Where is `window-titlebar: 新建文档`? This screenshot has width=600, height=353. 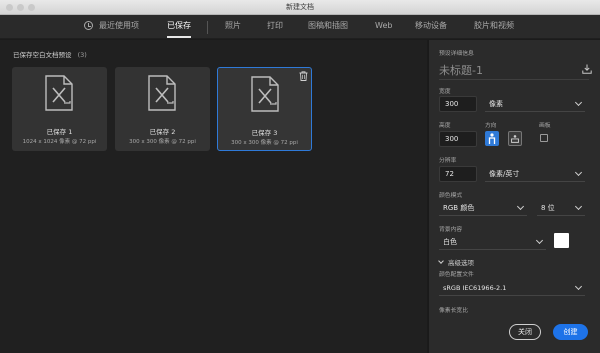 window-titlebar: 新建文档 is located at coordinates (300, 7).